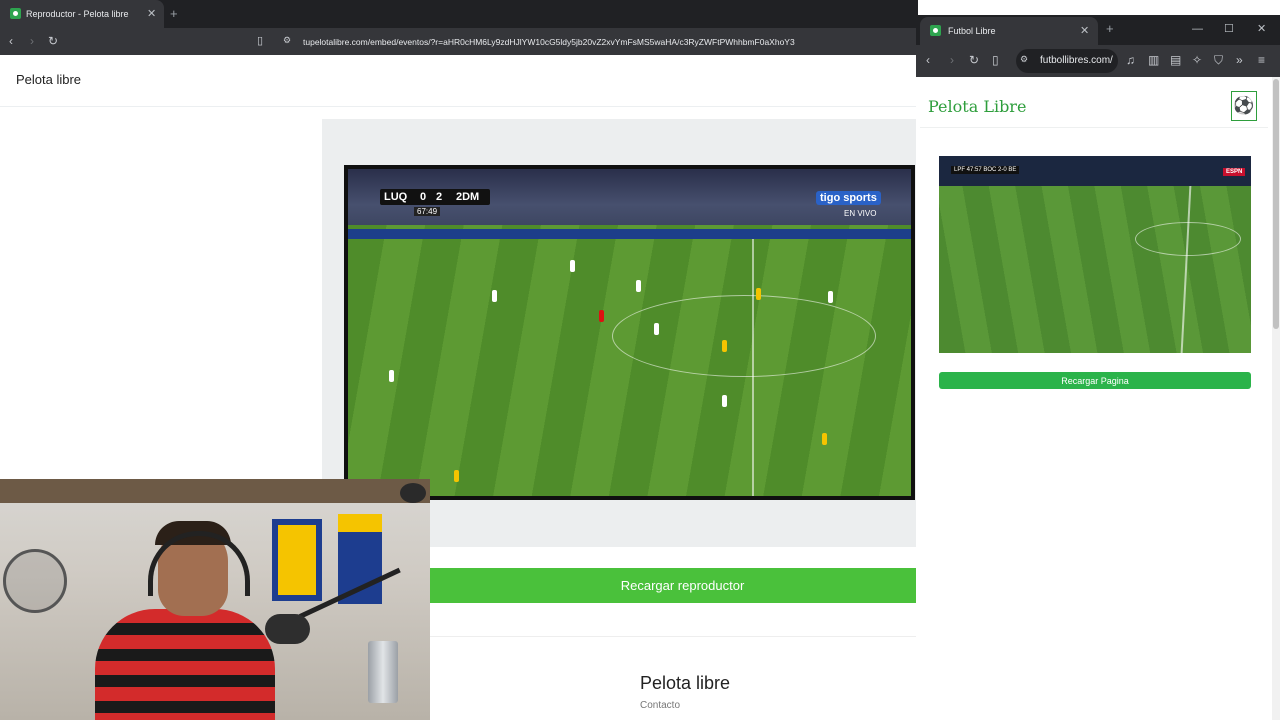  I want to click on maximize-icon: ☐, so click(1229, 28).